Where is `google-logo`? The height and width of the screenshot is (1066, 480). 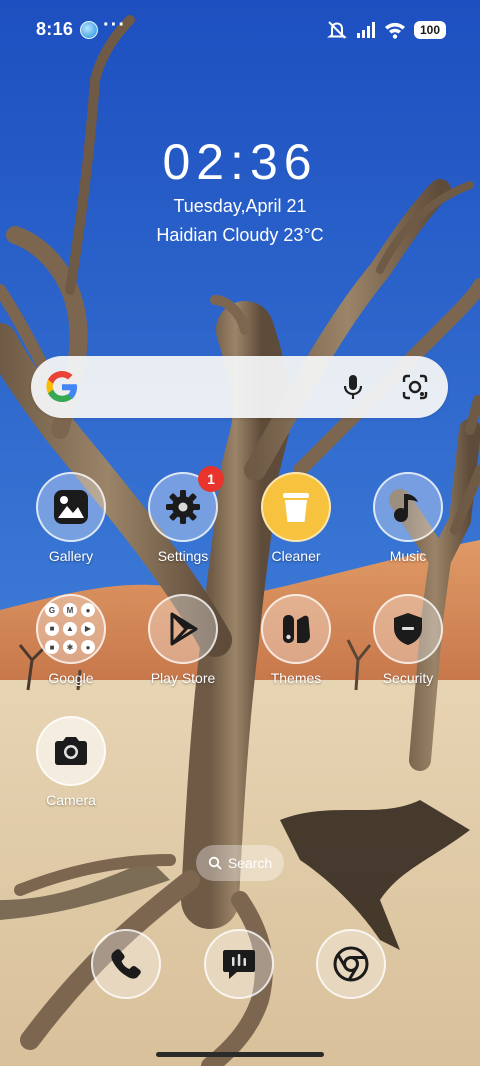
google-logo is located at coordinates (61, 386).